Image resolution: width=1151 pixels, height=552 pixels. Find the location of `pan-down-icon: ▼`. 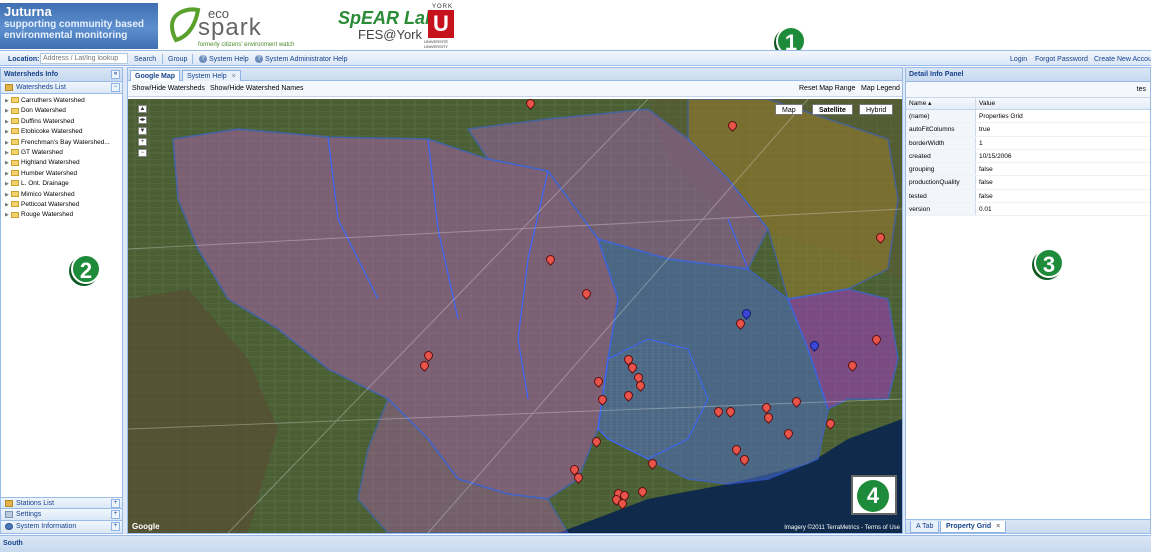

pan-down-icon: ▼ is located at coordinates (142, 131).